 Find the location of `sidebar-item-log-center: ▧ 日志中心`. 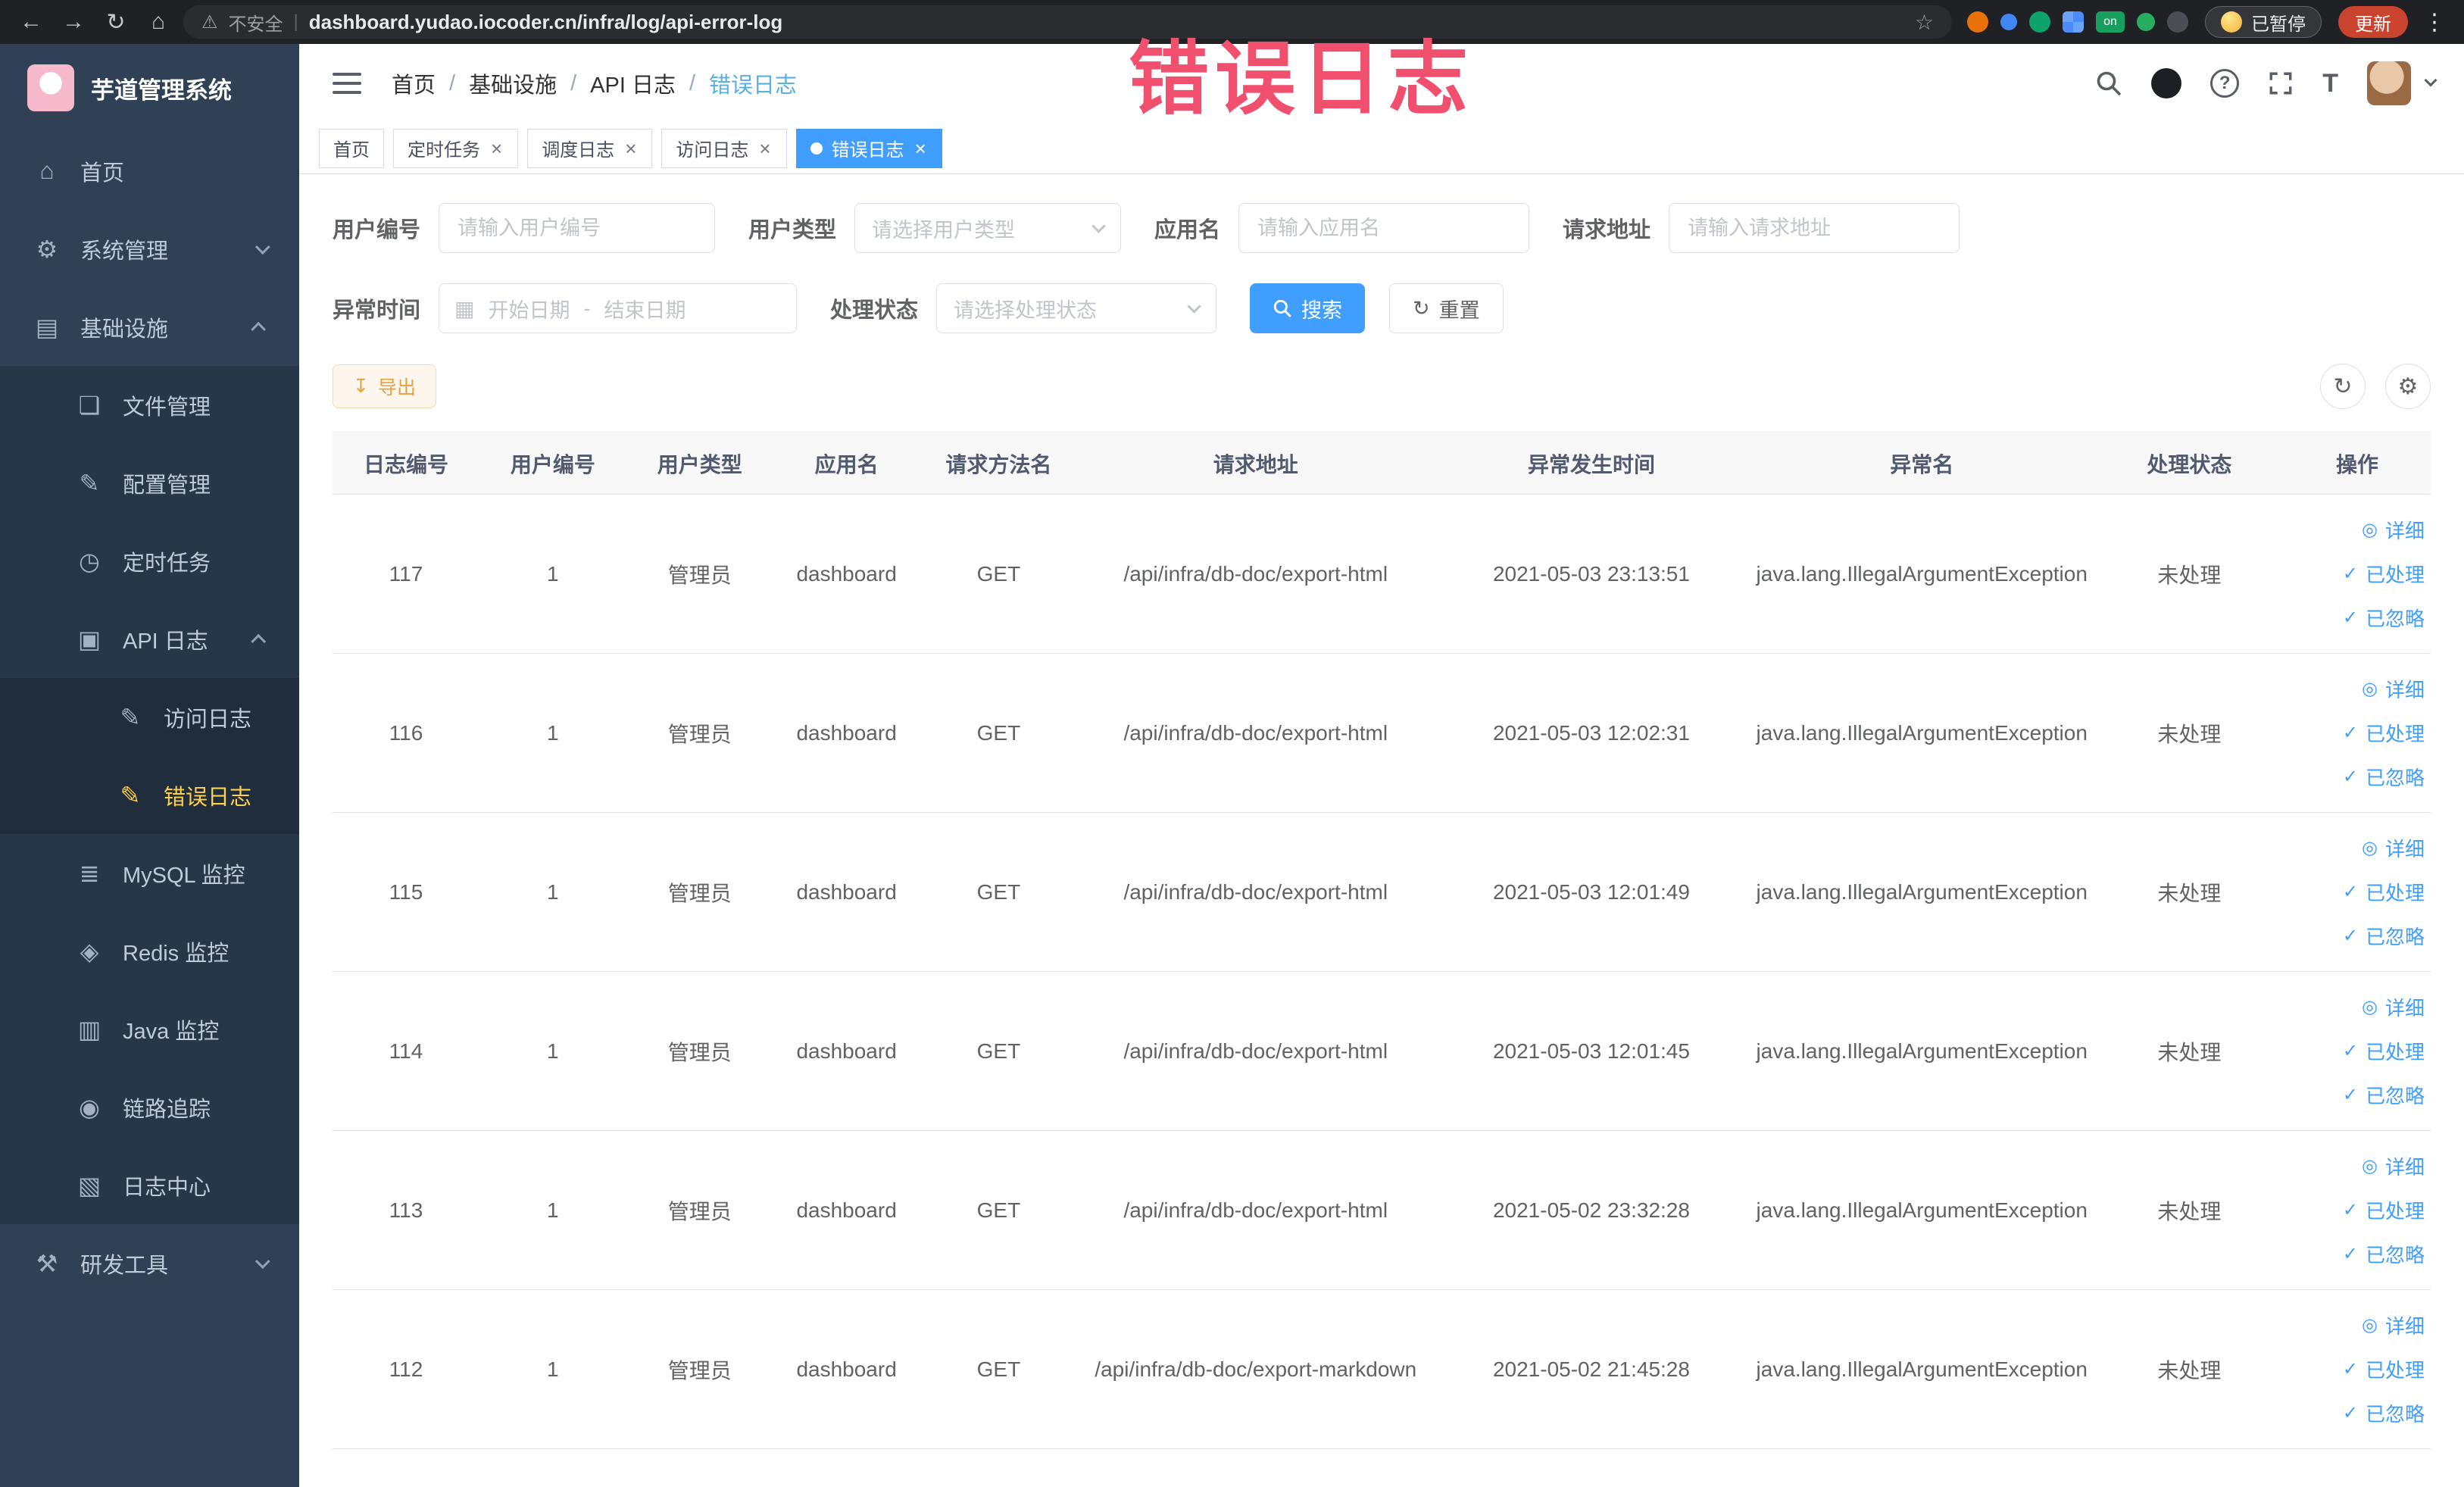

sidebar-item-log-center: ▧ 日志中心 is located at coordinates (149, 1185).